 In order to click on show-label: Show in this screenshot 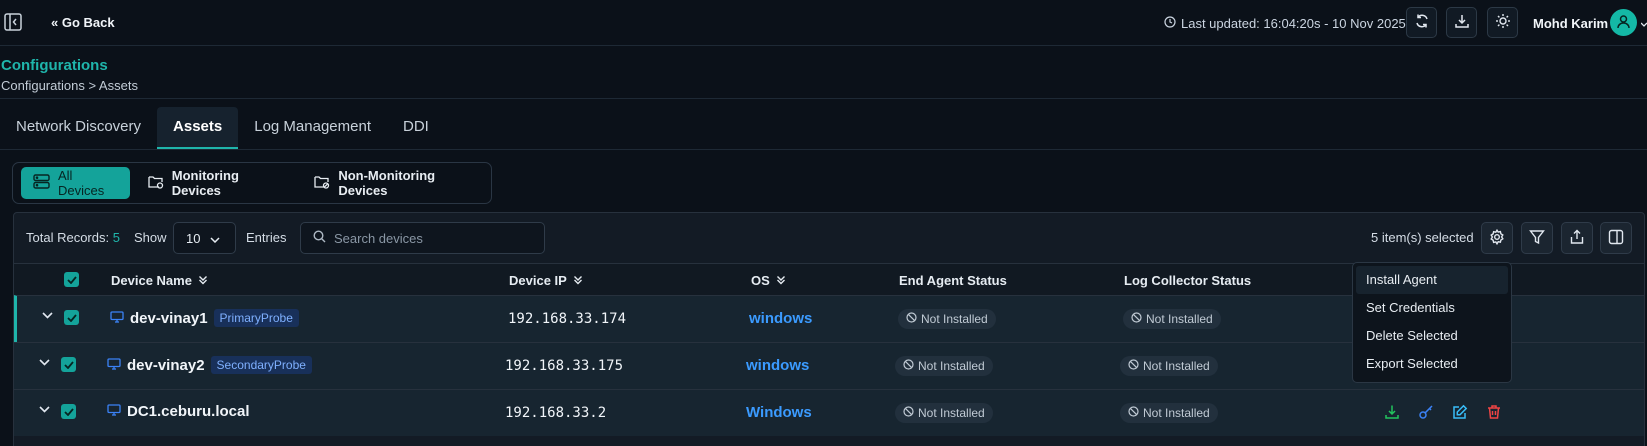, I will do `click(150, 237)`.